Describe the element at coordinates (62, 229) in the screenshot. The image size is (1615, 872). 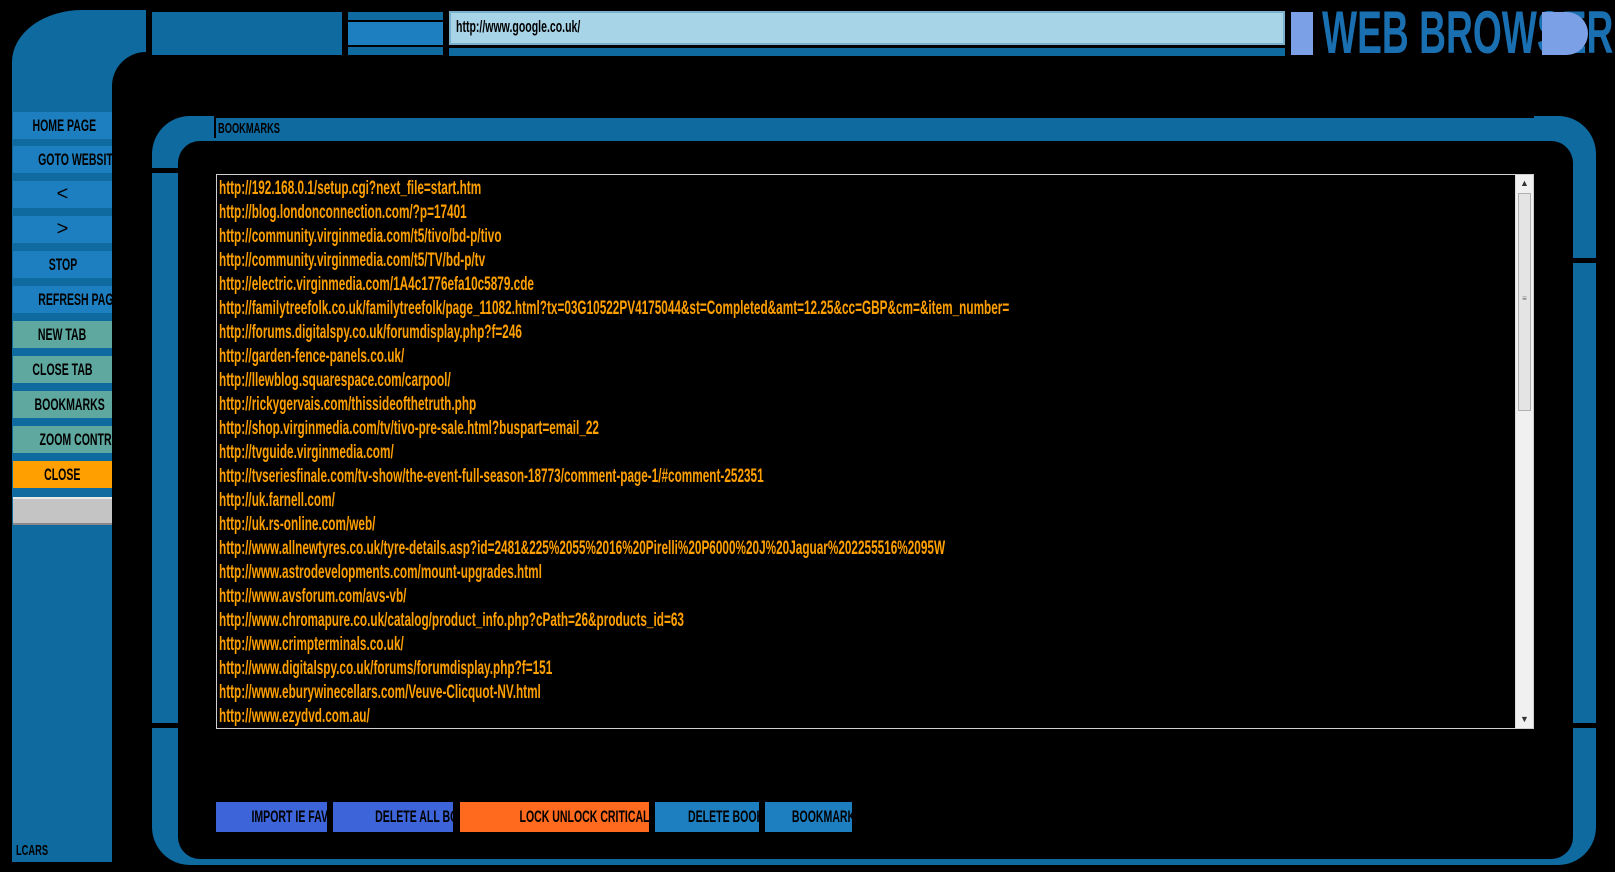
I see `forward-button: >` at that location.